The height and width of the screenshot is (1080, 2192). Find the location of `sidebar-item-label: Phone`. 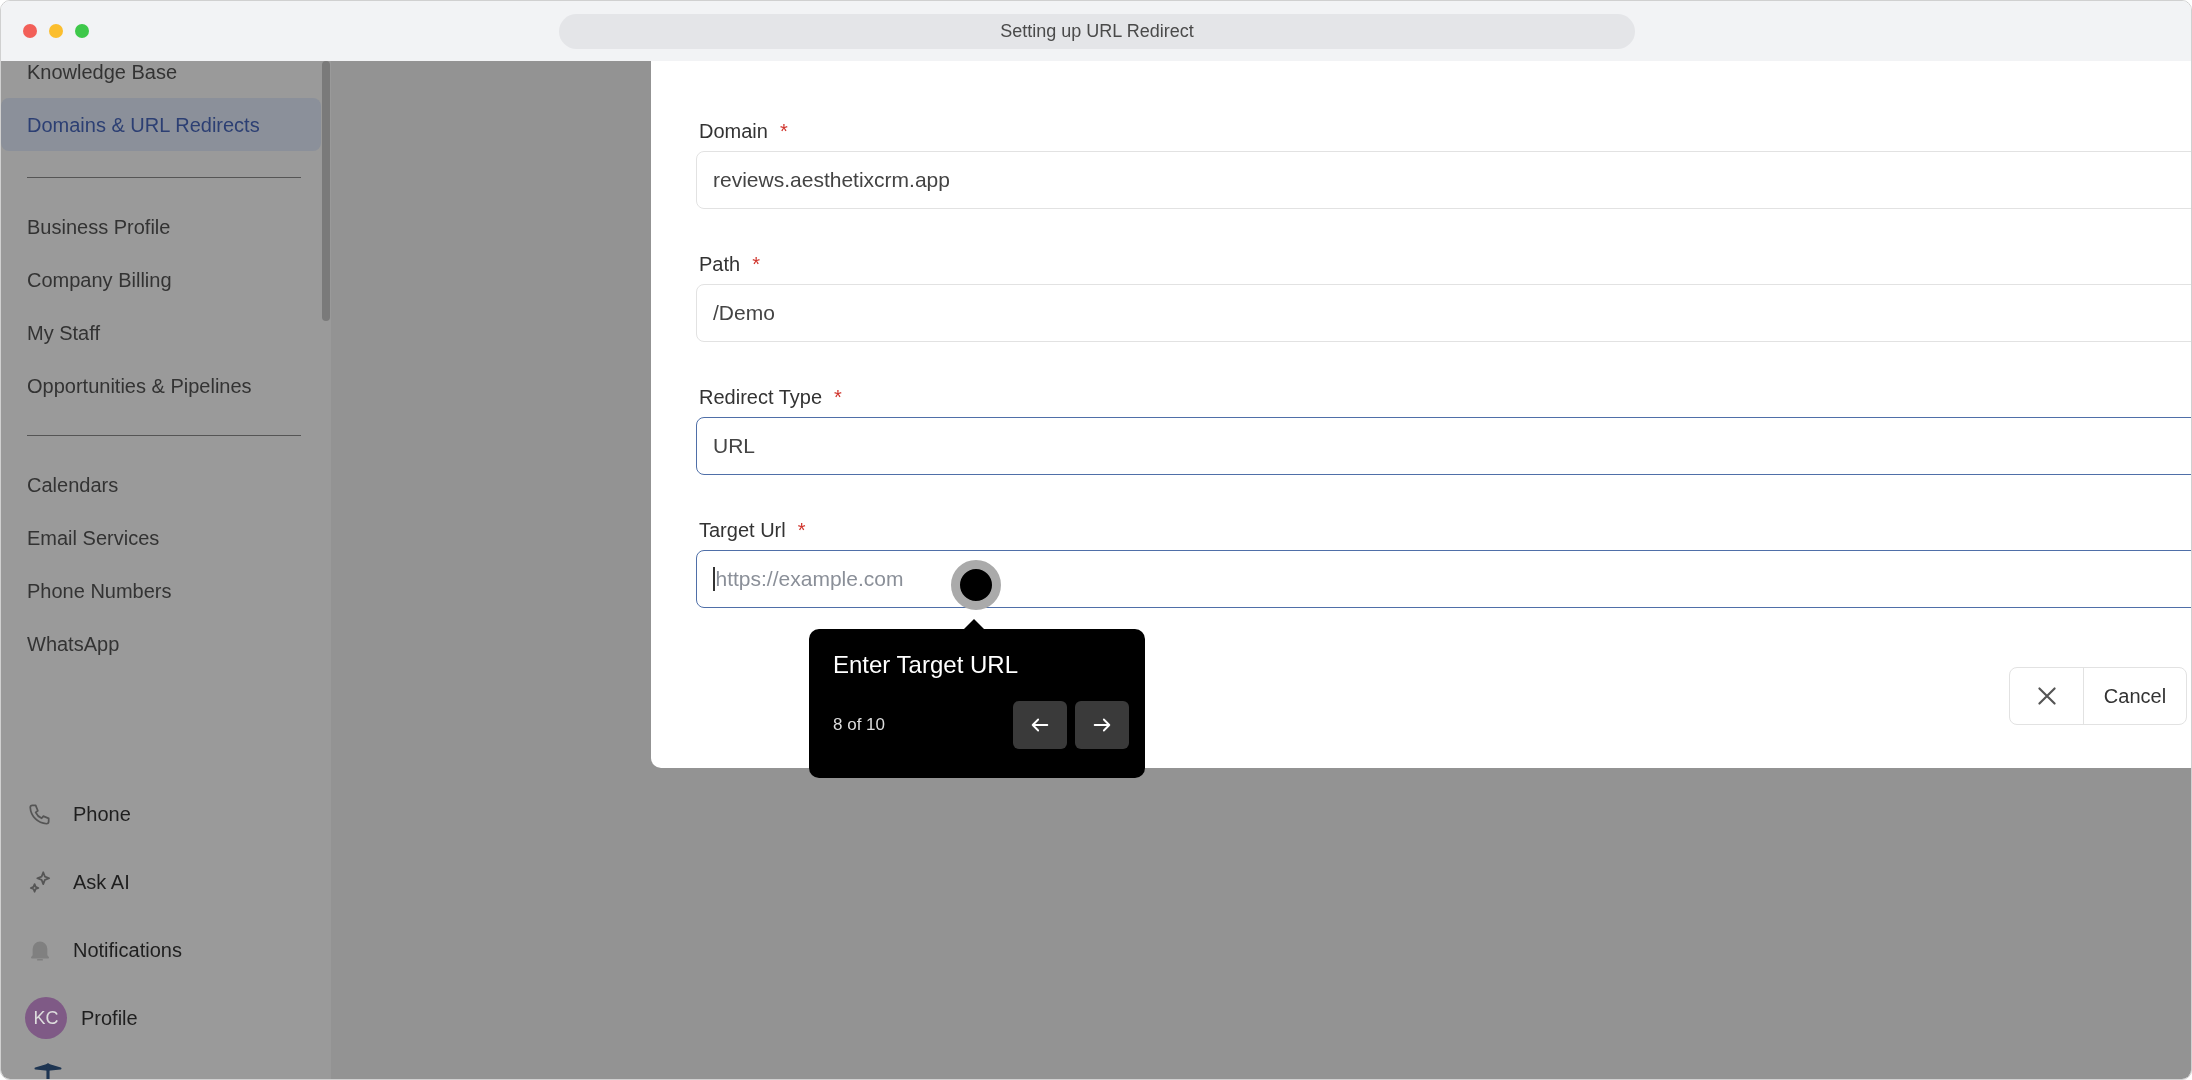

sidebar-item-label: Phone is located at coordinates (102, 814).